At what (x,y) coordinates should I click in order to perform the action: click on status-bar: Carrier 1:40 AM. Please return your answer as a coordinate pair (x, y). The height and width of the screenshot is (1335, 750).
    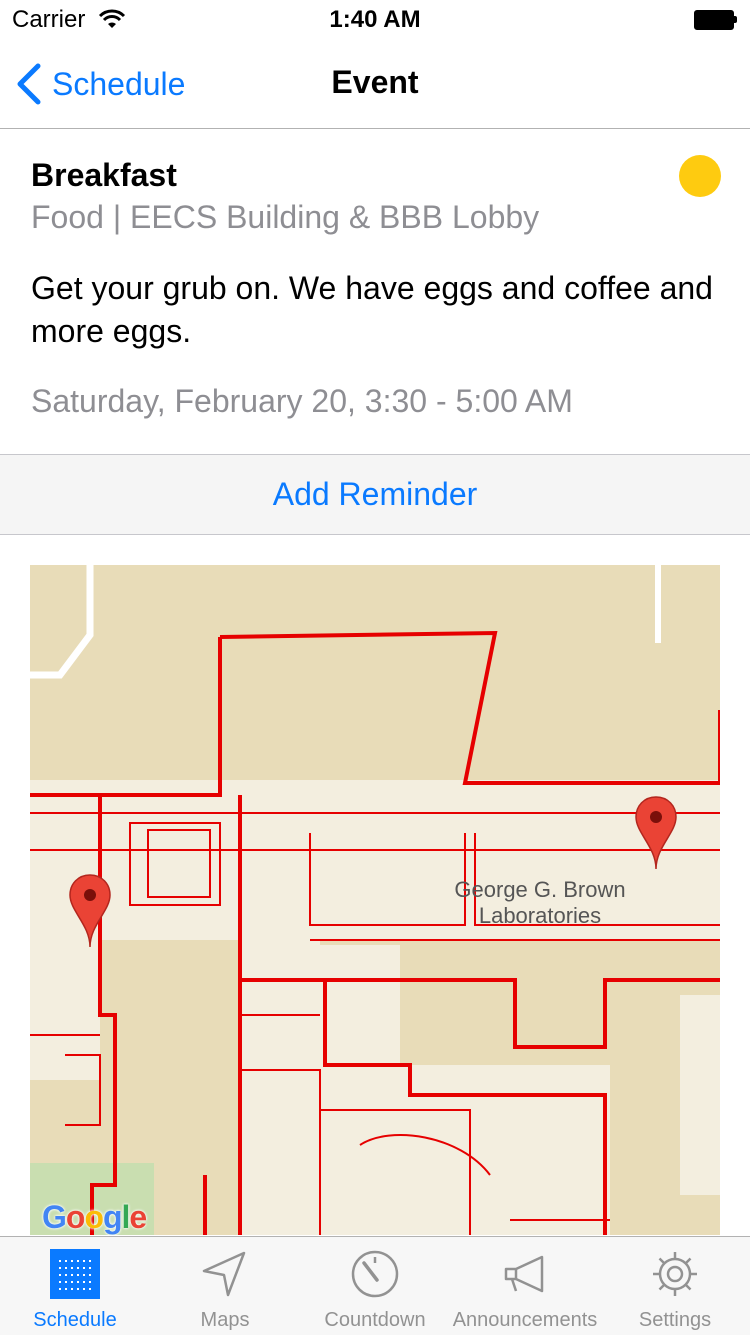
    Looking at the image, I should click on (375, 20).